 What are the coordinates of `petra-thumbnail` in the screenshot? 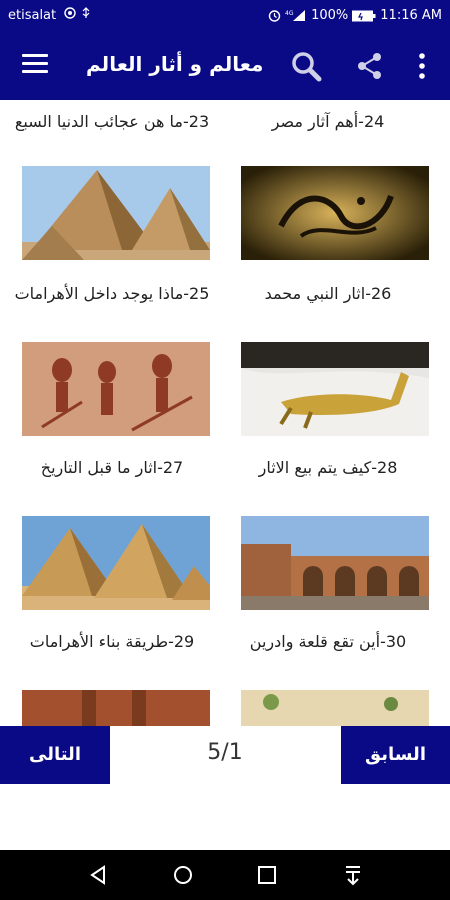 It's located at (116, 708).